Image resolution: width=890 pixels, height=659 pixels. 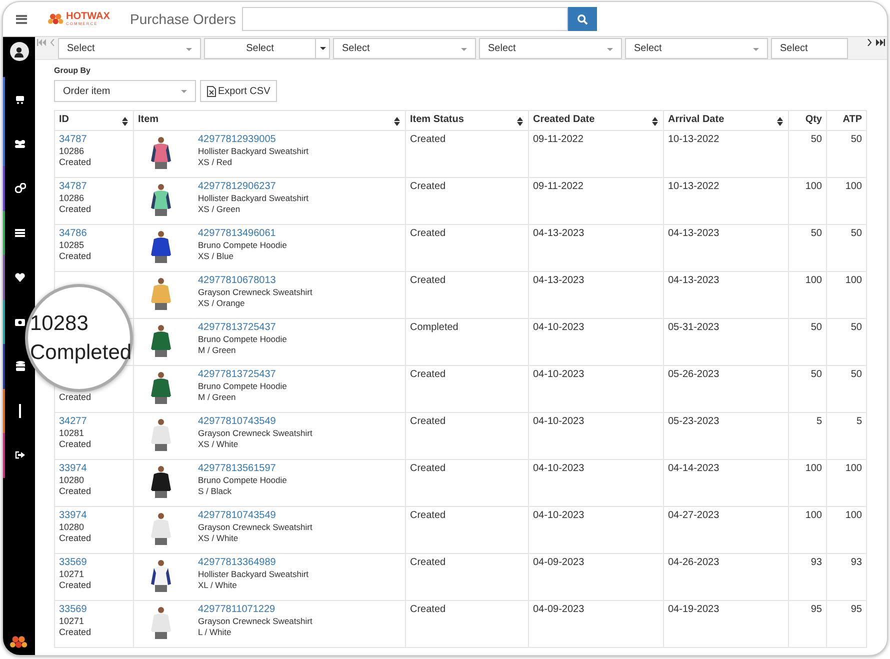 What do you see at coordinates (434, 327) in the screenshot?
I see `item-status: Completed` at bounding box center [434, 327].